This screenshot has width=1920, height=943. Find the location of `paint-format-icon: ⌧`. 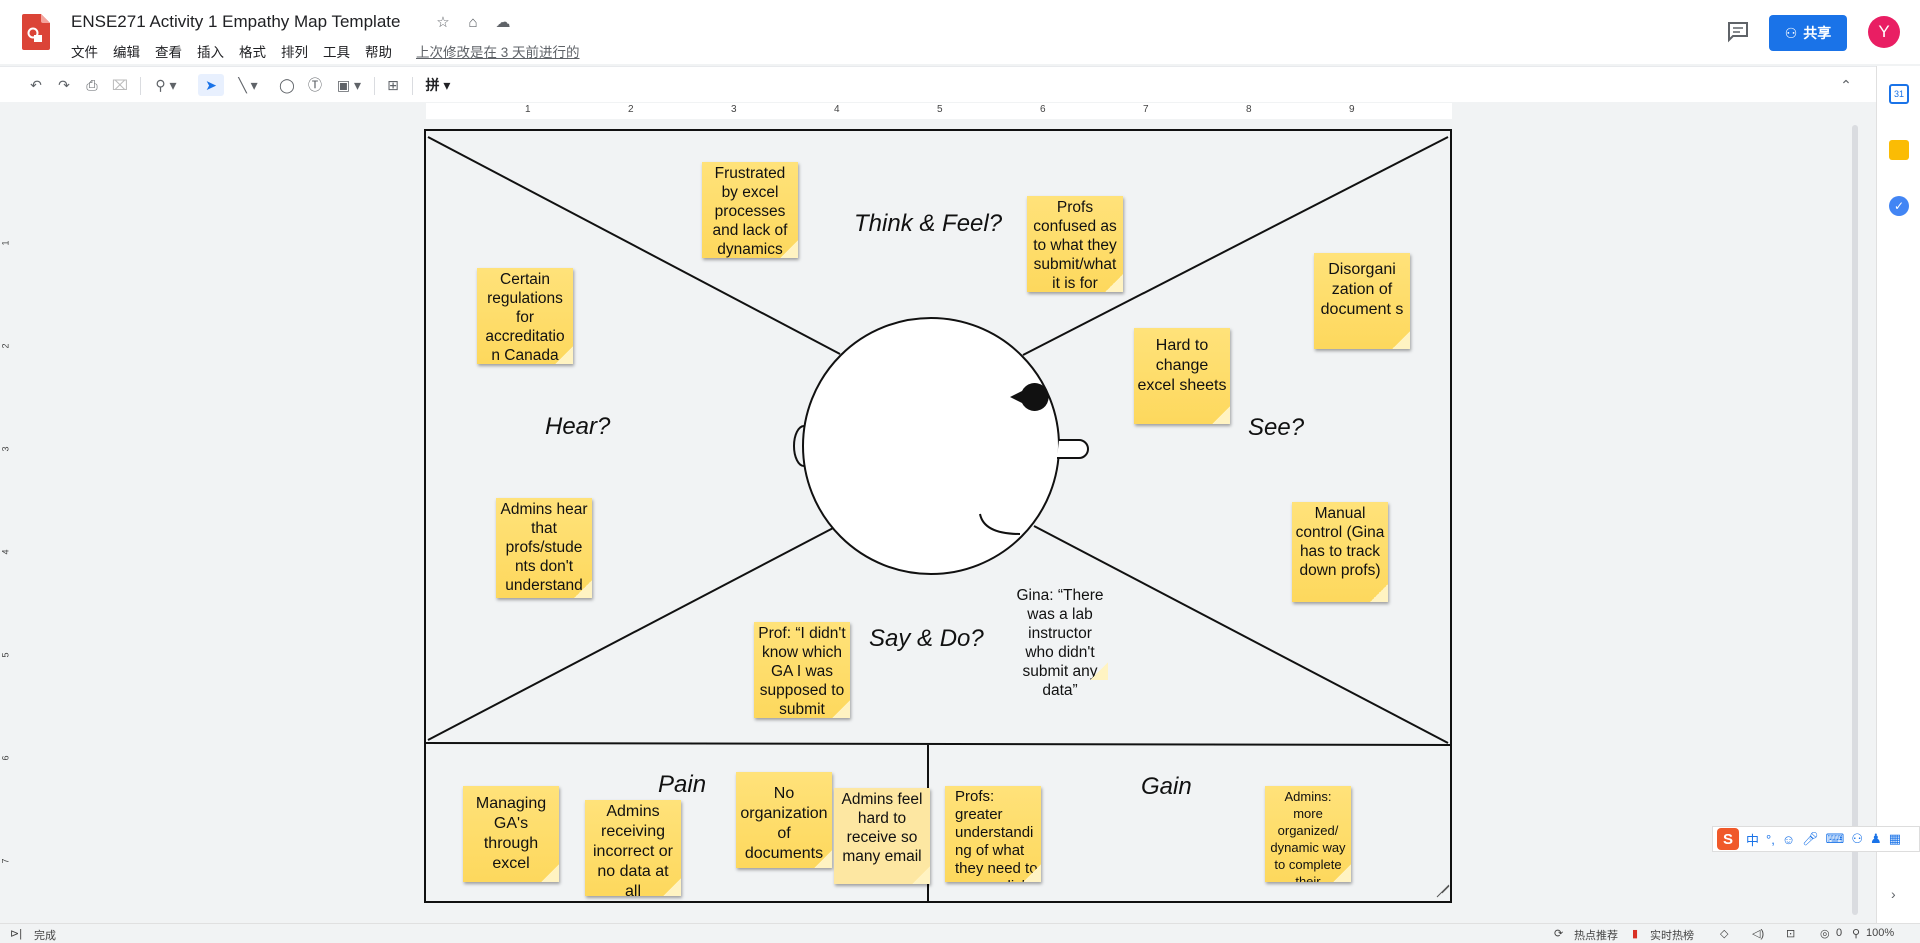

paint-format-icon: ⌧ is located at coordinates (120, 85).